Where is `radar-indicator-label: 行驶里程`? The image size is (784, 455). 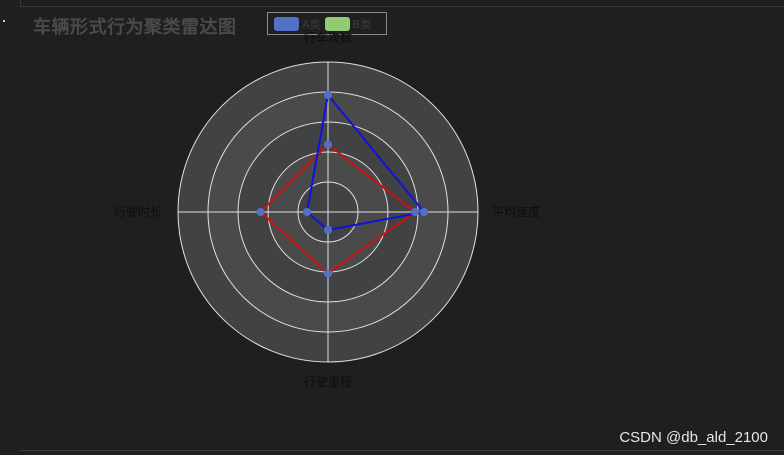
radar-indicator-label: 行驶里程 is located at coordinates (328, 381).